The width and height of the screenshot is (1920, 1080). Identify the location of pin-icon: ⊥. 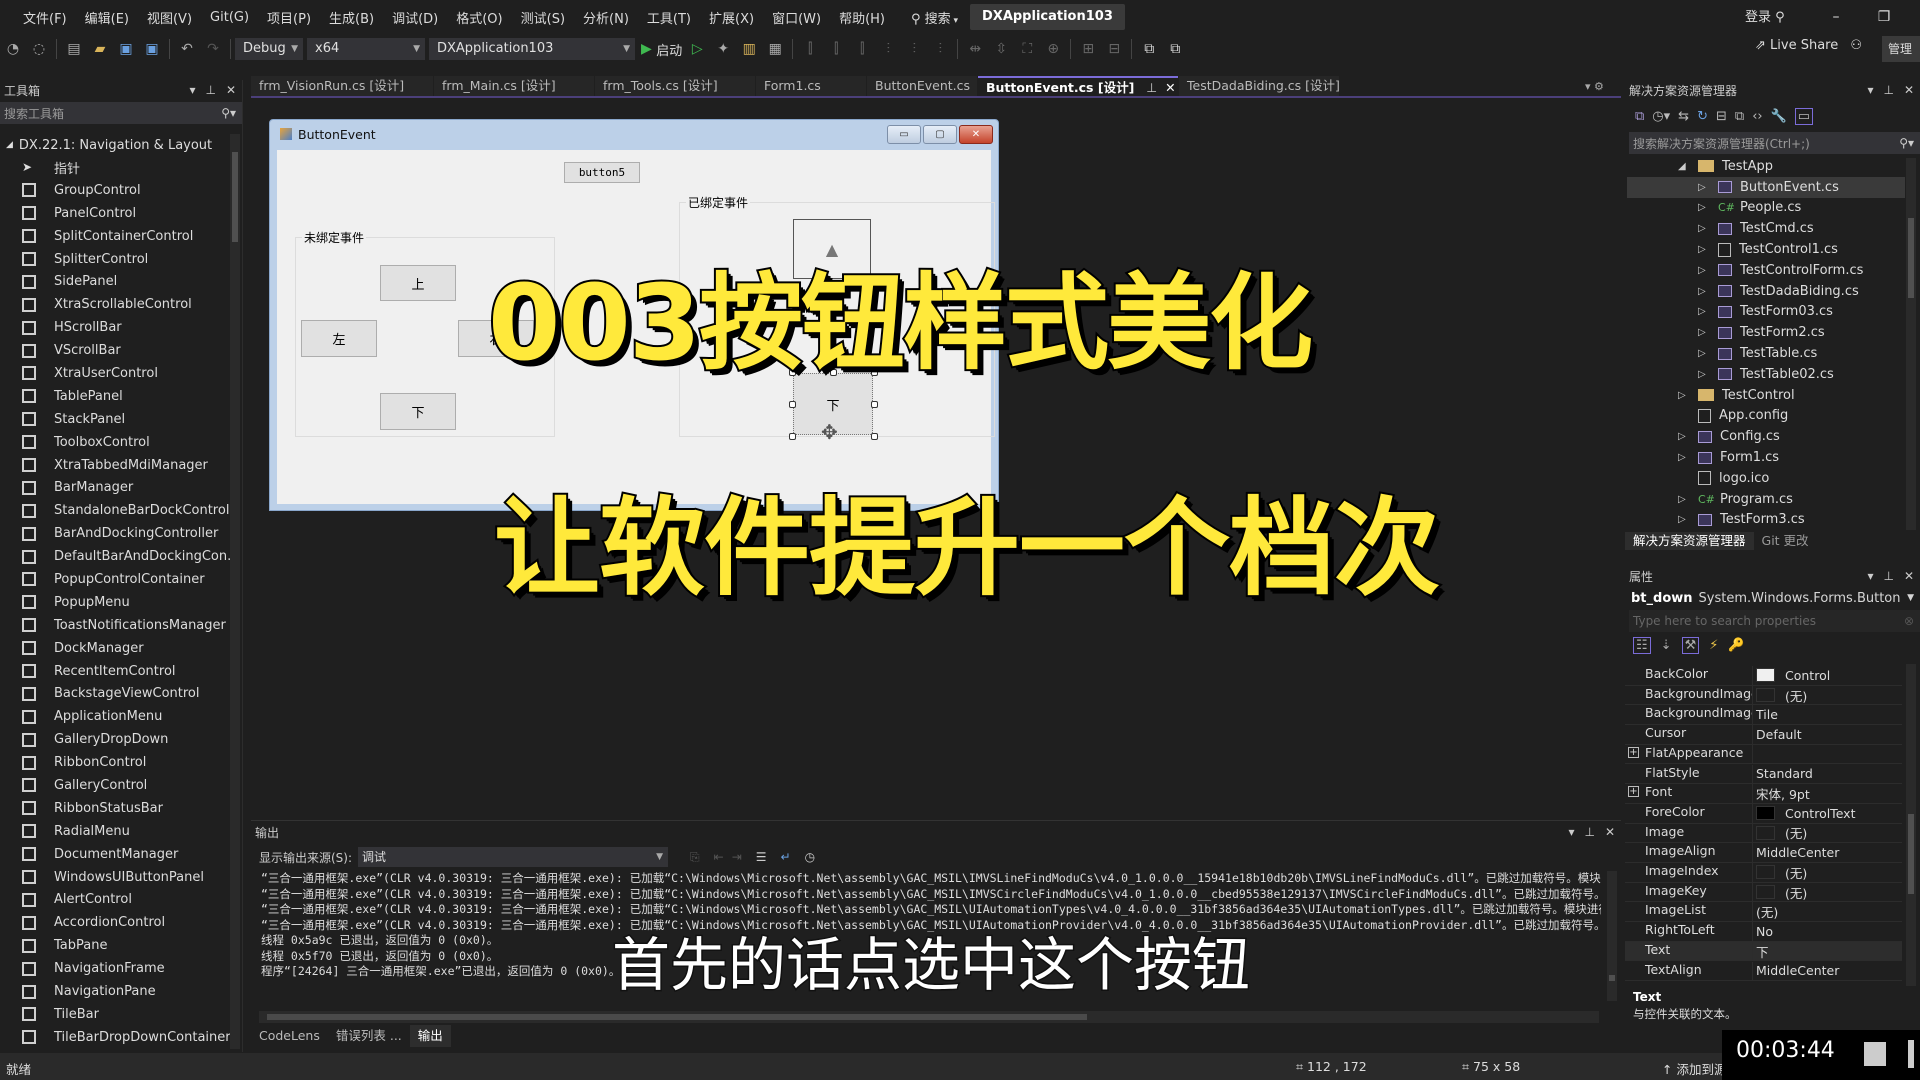
(1888, 90).